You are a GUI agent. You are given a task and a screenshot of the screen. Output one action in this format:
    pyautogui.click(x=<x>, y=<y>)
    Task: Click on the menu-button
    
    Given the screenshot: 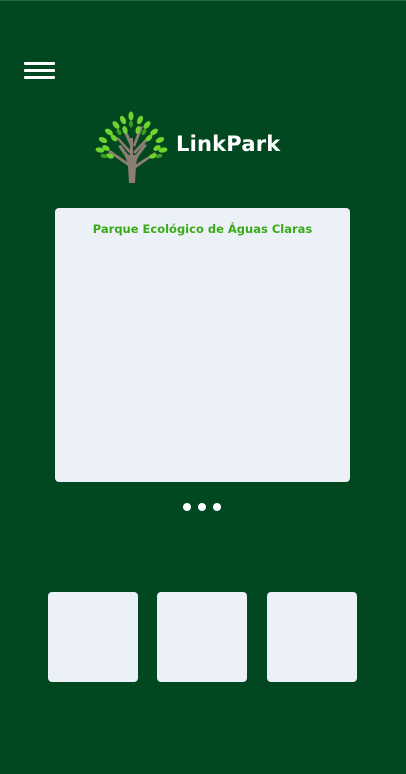 What is the action you would take?
    pyautogui.click(x=39, y=71)
    